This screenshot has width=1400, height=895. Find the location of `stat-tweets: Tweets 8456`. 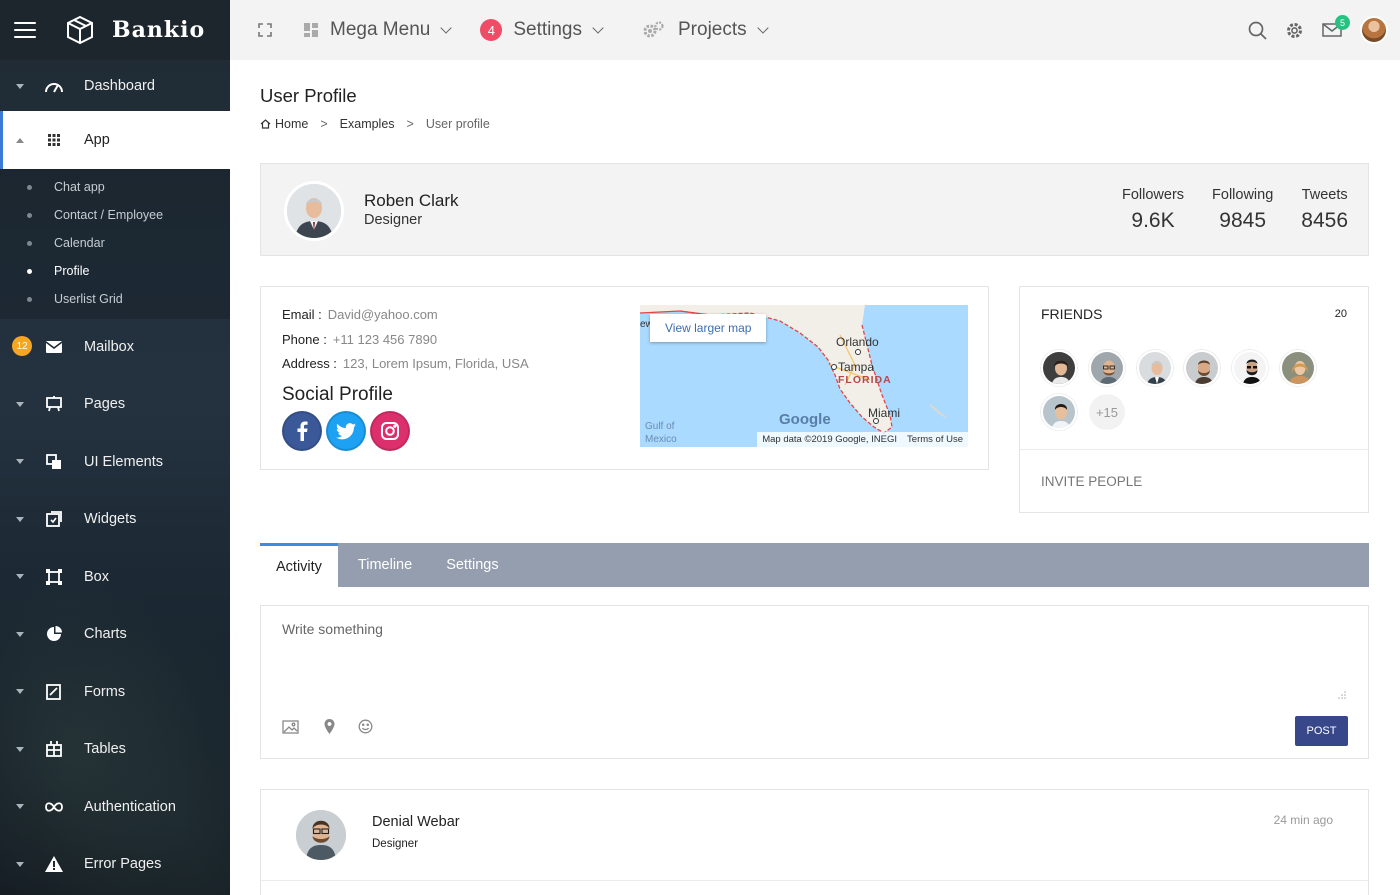

stat-tweets: Tweets 8456 is located at coordinates (1324, 210).